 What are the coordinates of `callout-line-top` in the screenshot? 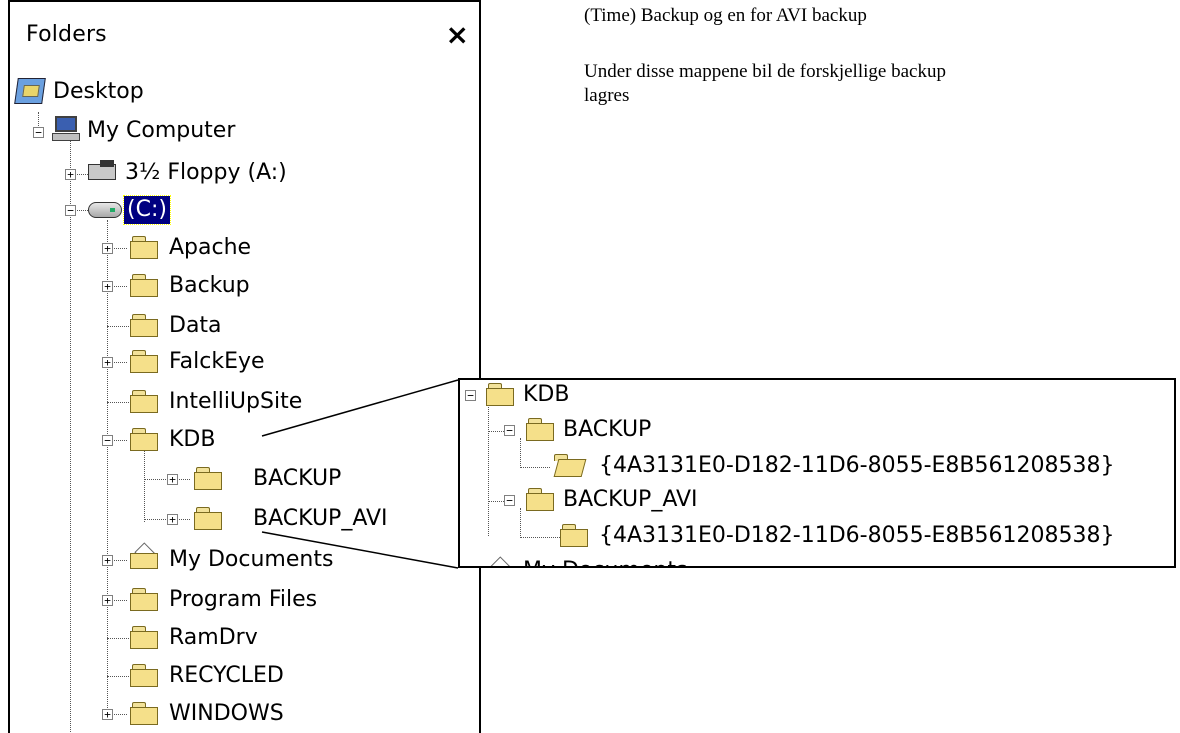 It's located at (360, 408).